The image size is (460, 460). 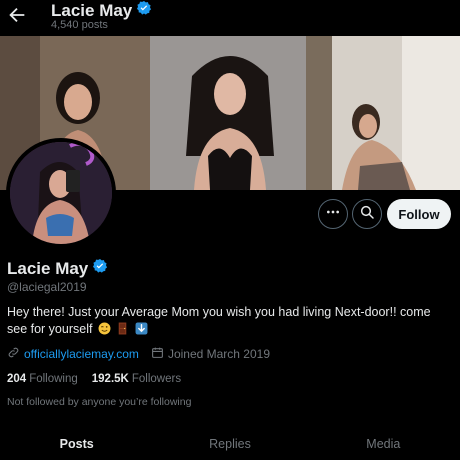 I want to click on header-name: Lacie May, so click(x=101, y=10).